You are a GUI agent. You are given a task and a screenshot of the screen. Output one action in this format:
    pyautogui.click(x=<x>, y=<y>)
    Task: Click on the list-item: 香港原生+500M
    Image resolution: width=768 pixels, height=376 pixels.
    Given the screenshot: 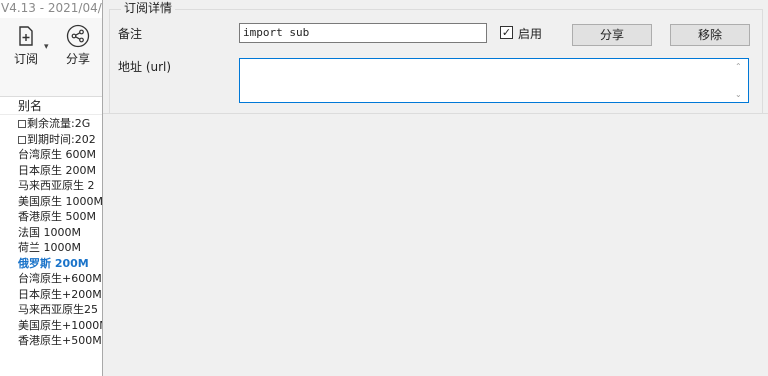 What is the action you would take?
    pyautogui.click(x=51, y=341)
    